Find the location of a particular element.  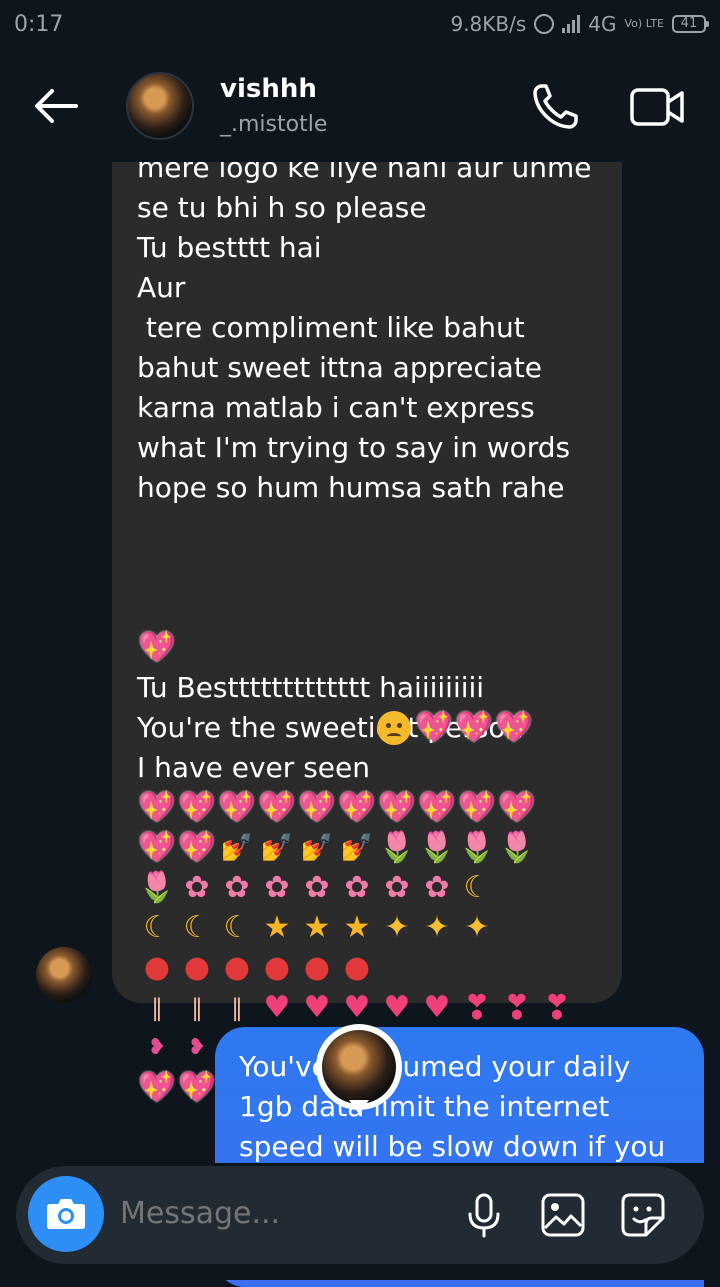

pouting-face-emoji is located at coordinates (394, 728).